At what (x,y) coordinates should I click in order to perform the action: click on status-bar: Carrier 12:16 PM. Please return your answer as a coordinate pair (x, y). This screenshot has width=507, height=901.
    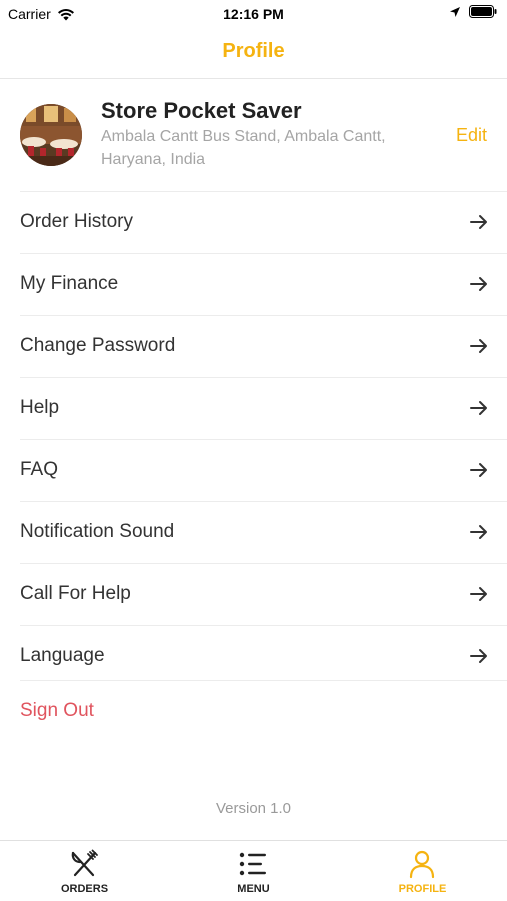
    Looking at the image, I should click on (253, 14).